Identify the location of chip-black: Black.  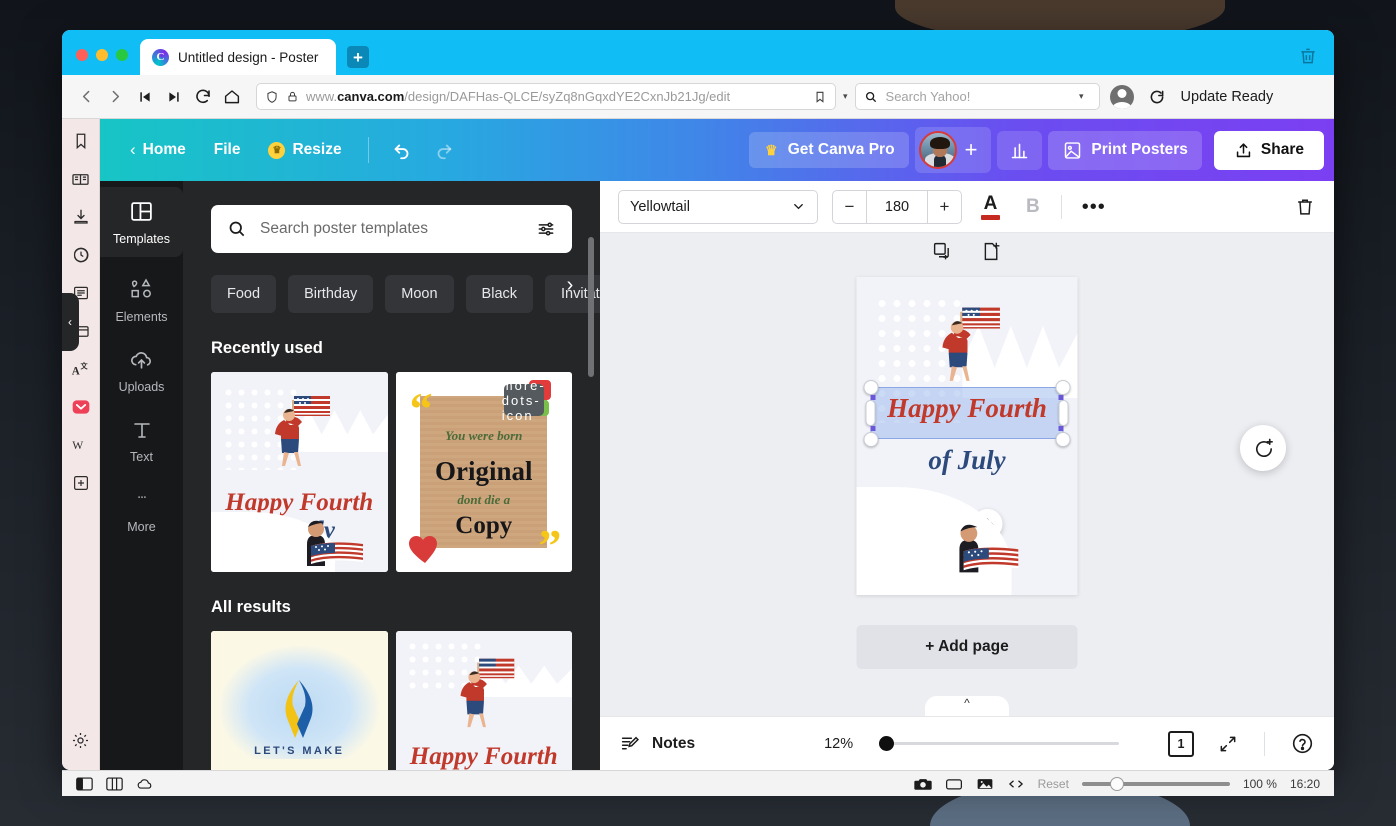
(499, 294).